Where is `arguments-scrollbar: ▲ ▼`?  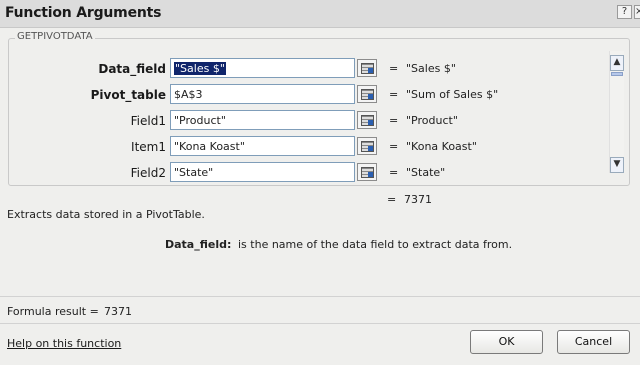
arguments-scrollbar: ▲ ▼ is located at coordinates (616, 112).